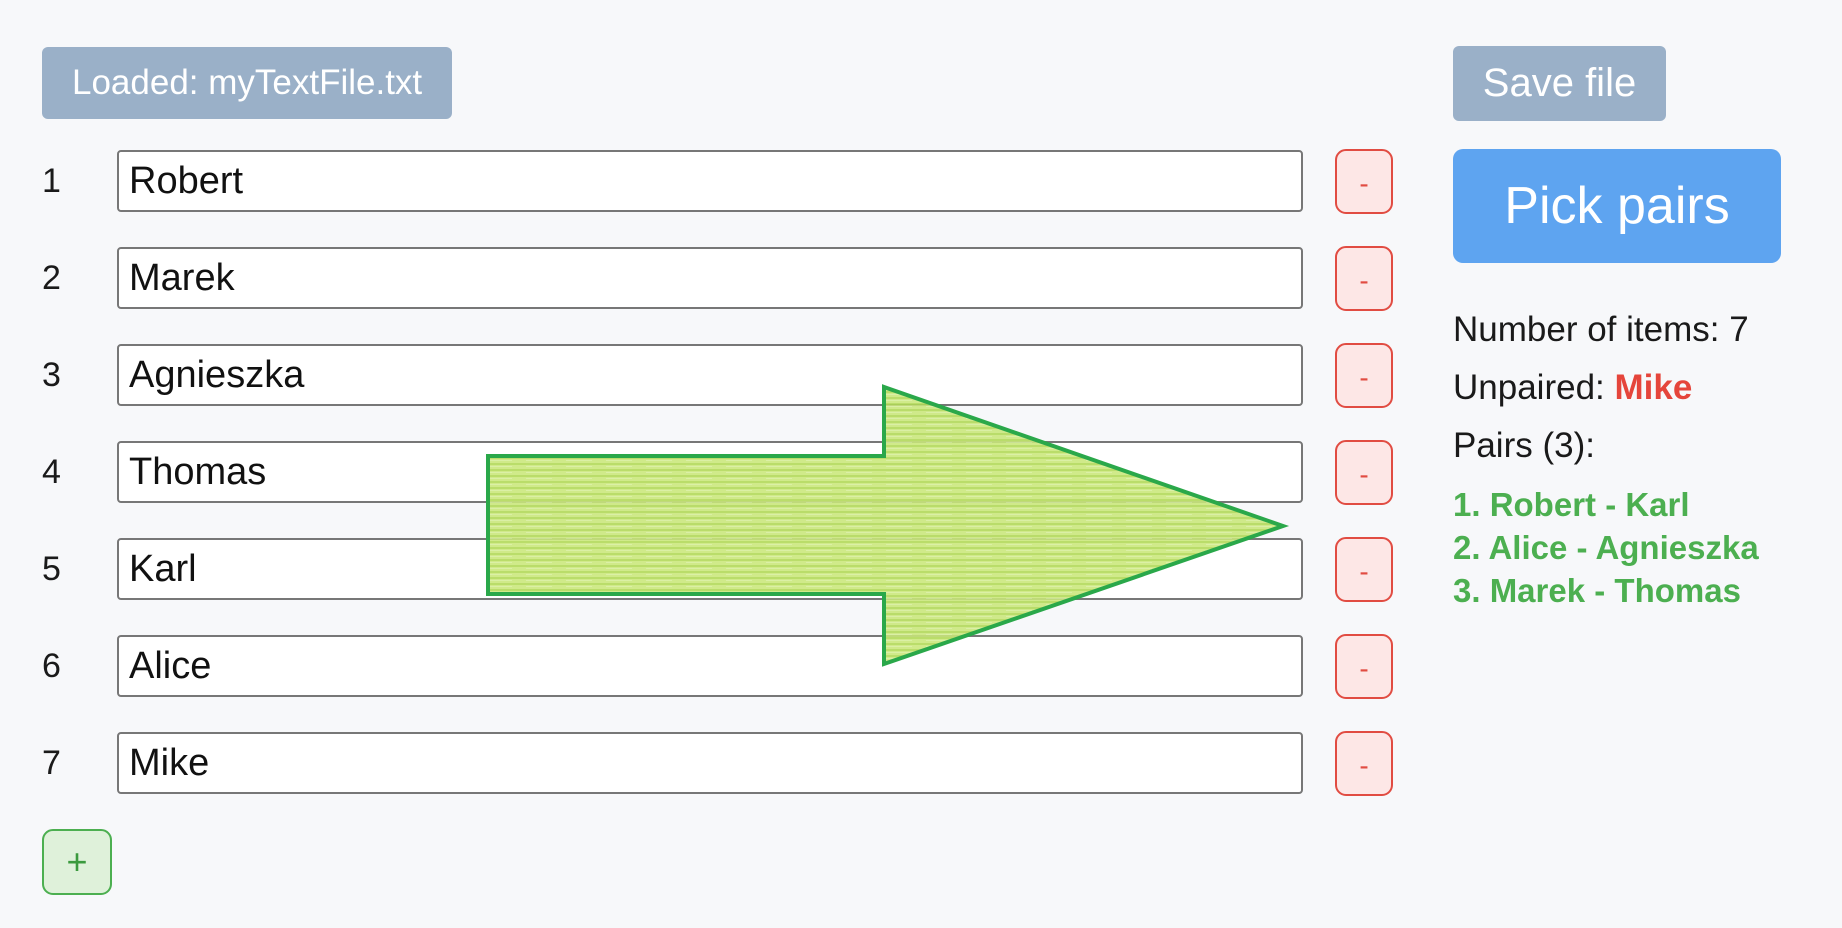 This screenshot has height=928, width=1842. What do you see at coordinates (1606, 393) in the screenshot?
I see `unpaired-line: Unpaired: Mike` at bounding box center [1606, 393].